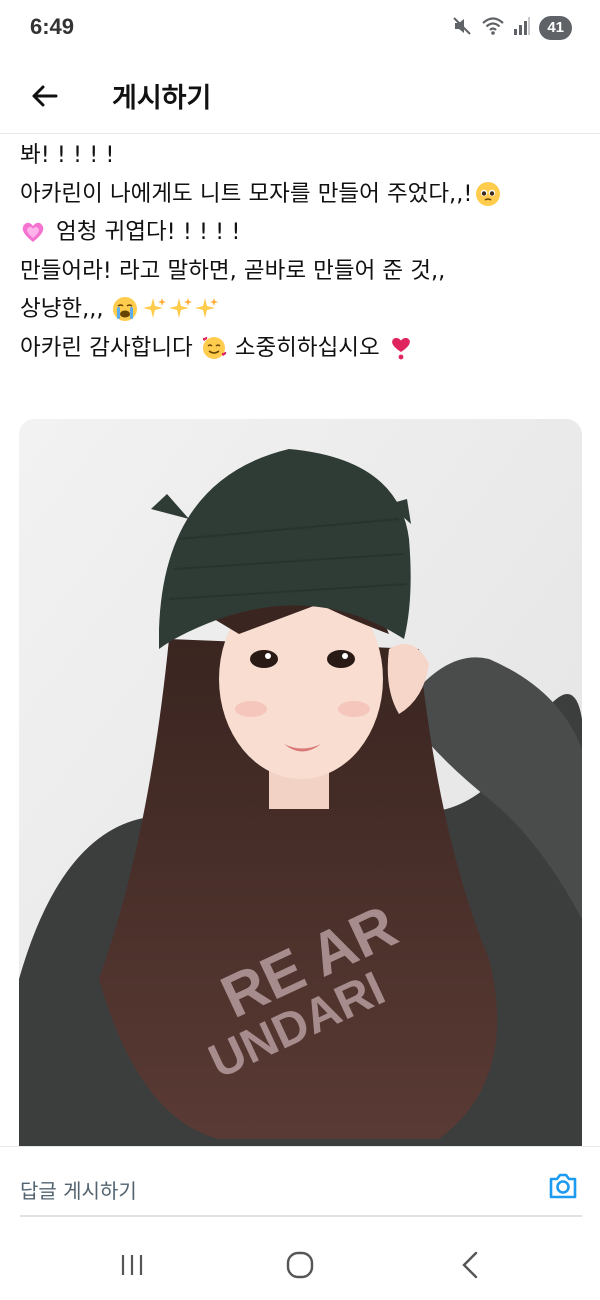  I want to click on pink-heart-icon, so click(33, 233).